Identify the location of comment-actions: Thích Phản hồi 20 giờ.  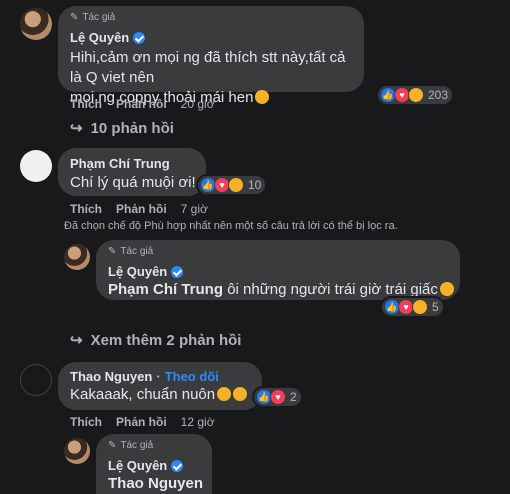
(142, 104).